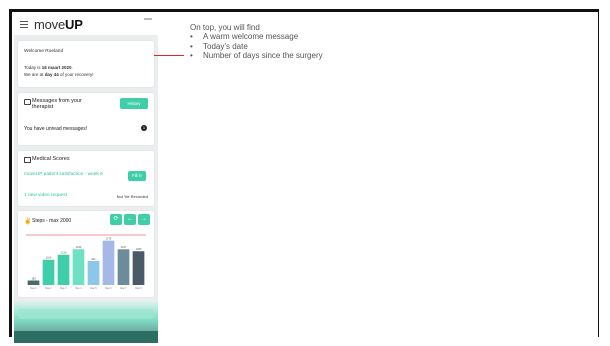 This screenshot has width=610, height=346. I want to click on fill-in-label: Fill in, so click(137, 175).